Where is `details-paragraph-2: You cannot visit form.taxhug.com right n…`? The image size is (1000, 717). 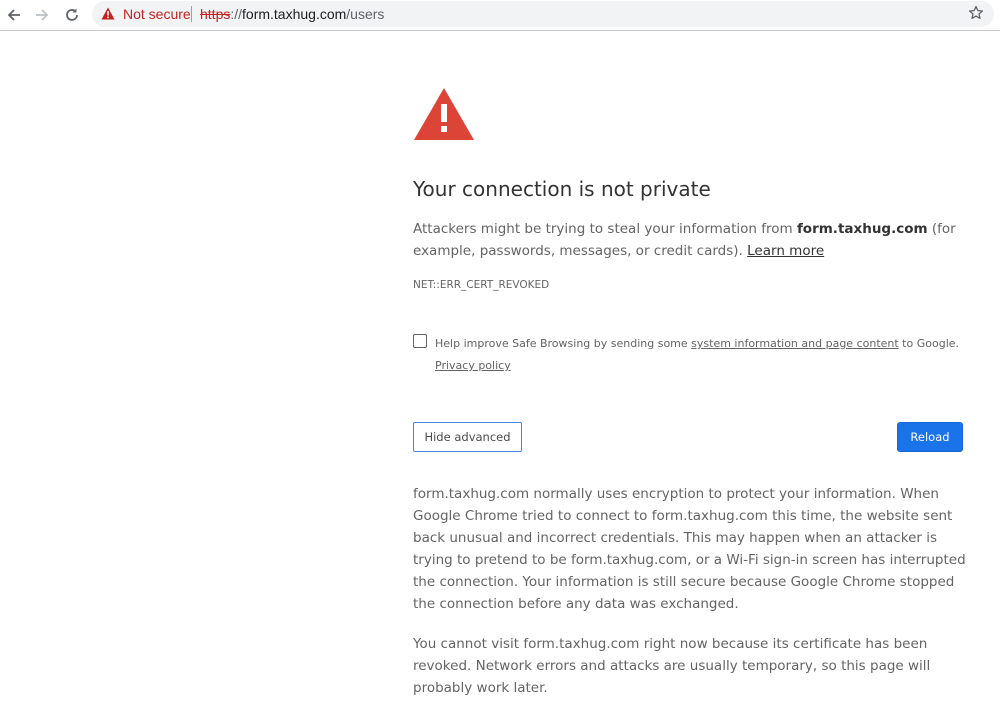
details-paragraph-2: You cannot visit form.taxhug.com right n… is located at coordinates (672, 666).